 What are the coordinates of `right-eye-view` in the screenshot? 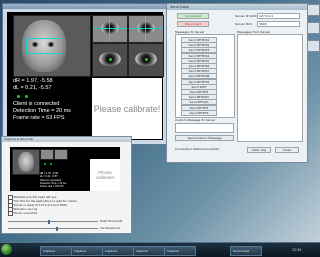 It's located at (110, 29).